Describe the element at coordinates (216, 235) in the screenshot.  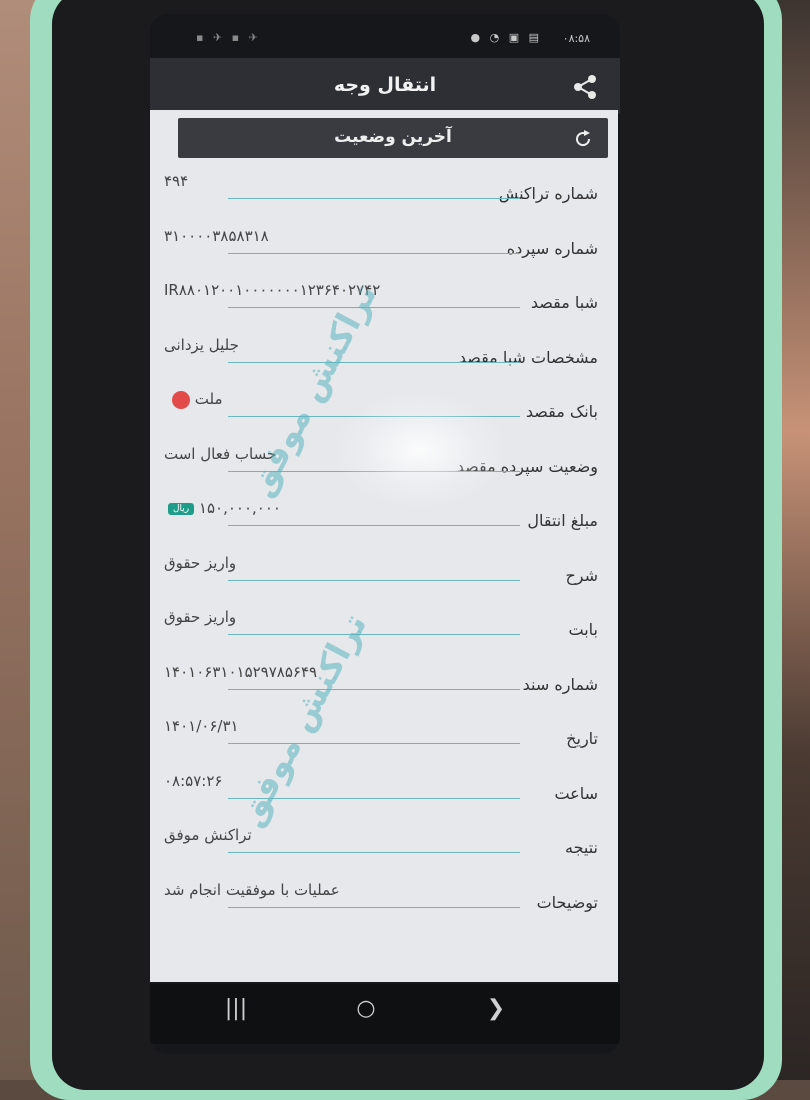
I see `row-value: ۳۱۰۰۰۰۳۸۵۸۳۱۸` at that location.